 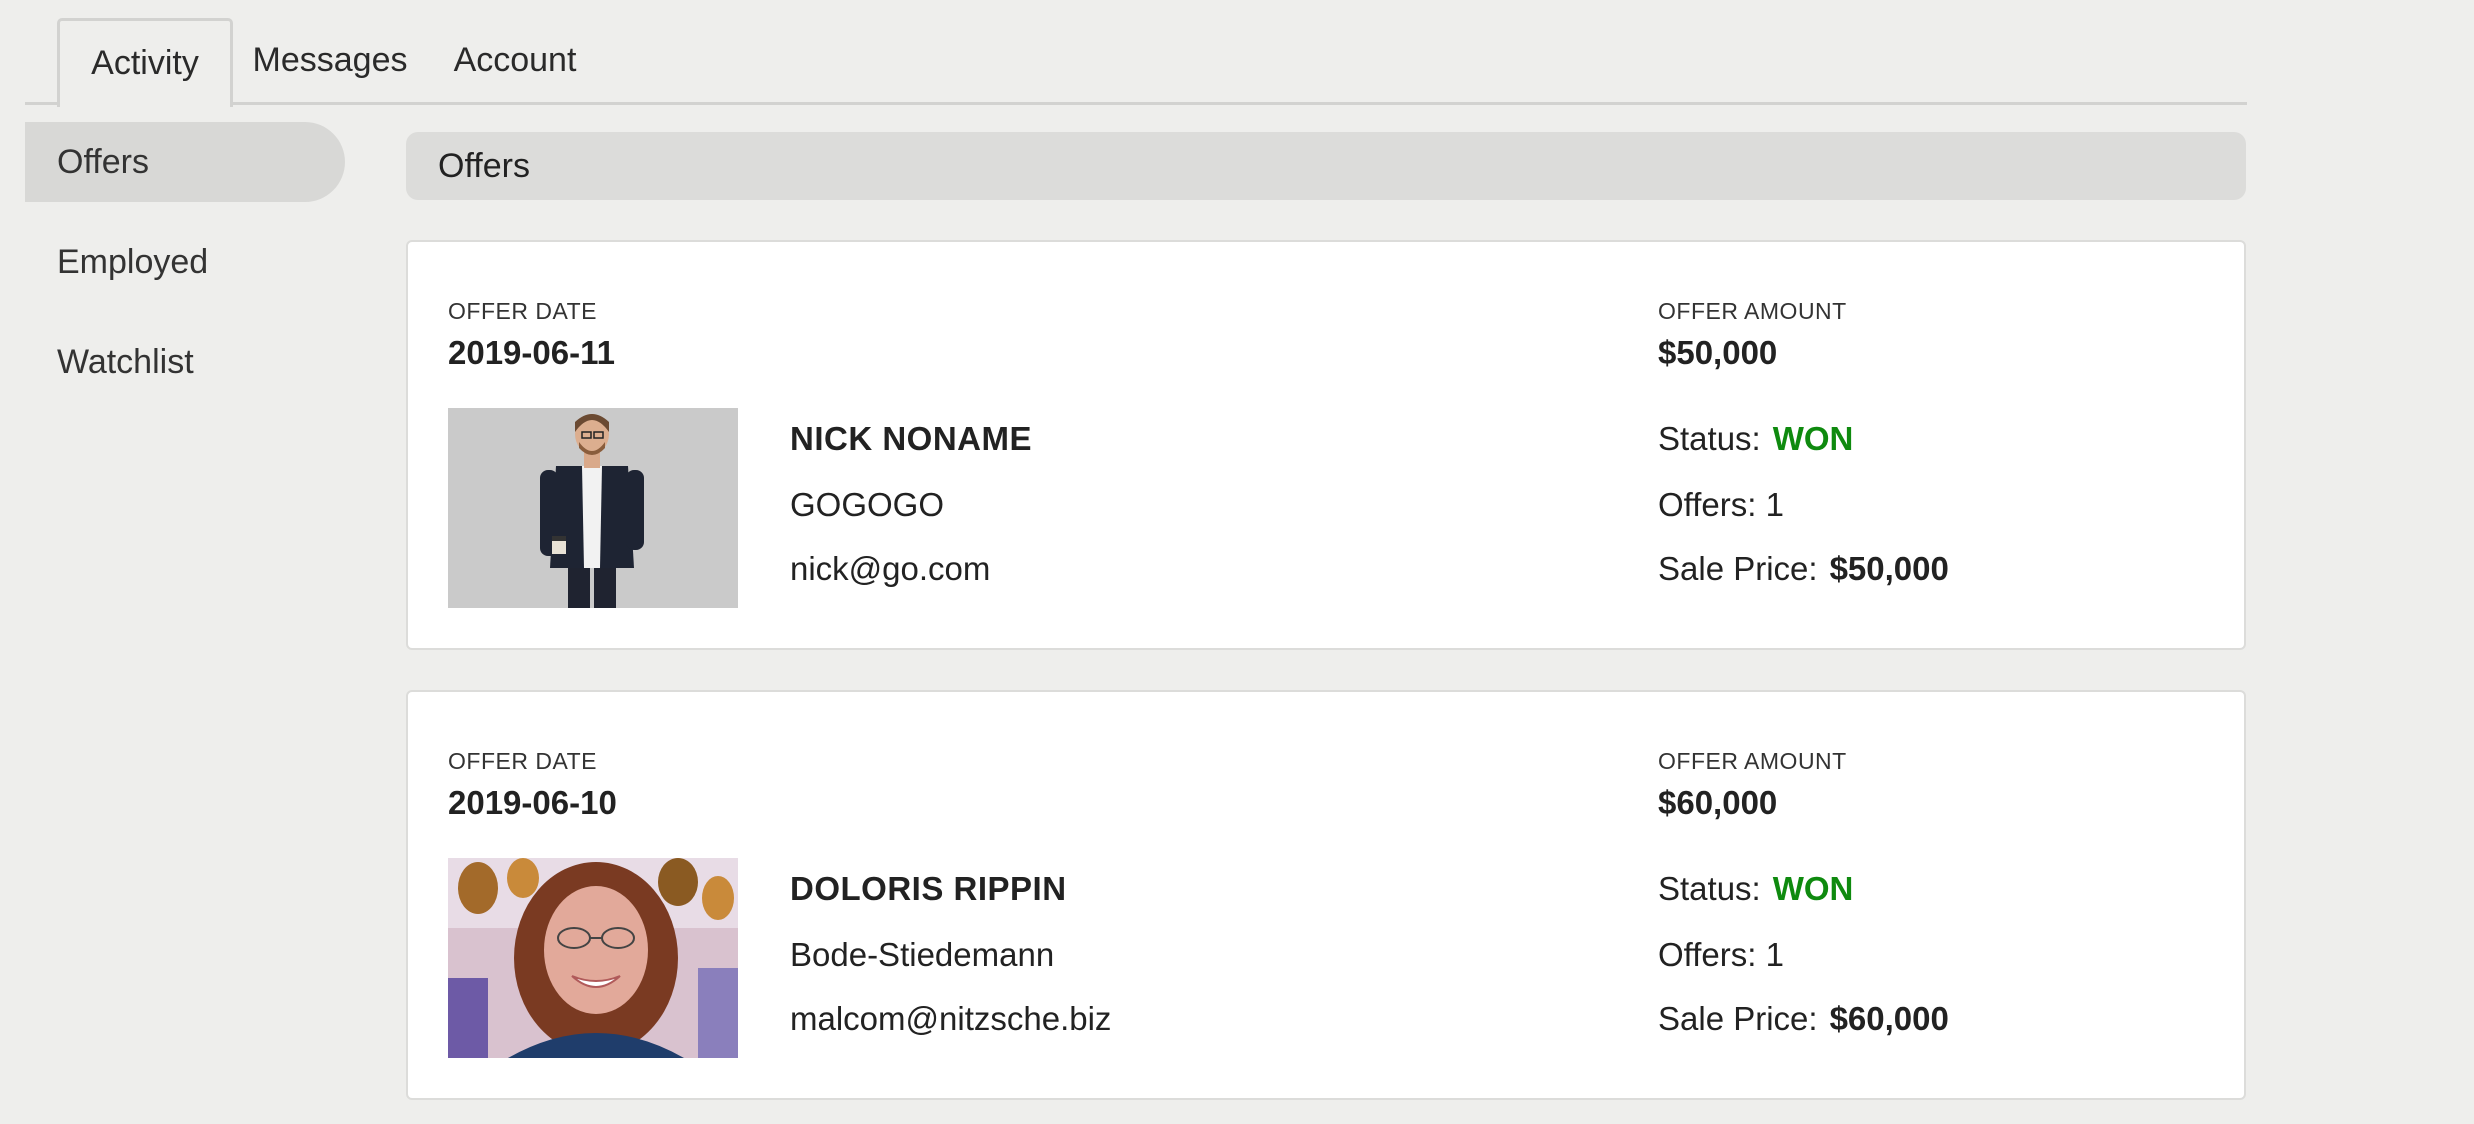 I want to click on offer-date: 2019-06-11, so click(x=531, y=352).